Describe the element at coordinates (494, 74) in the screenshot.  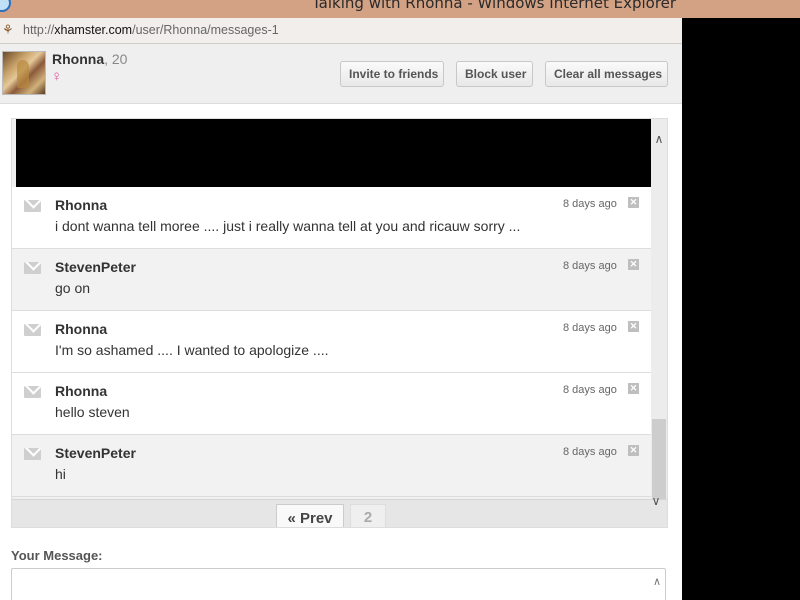
I see `block-user-button: Block user` at that location.